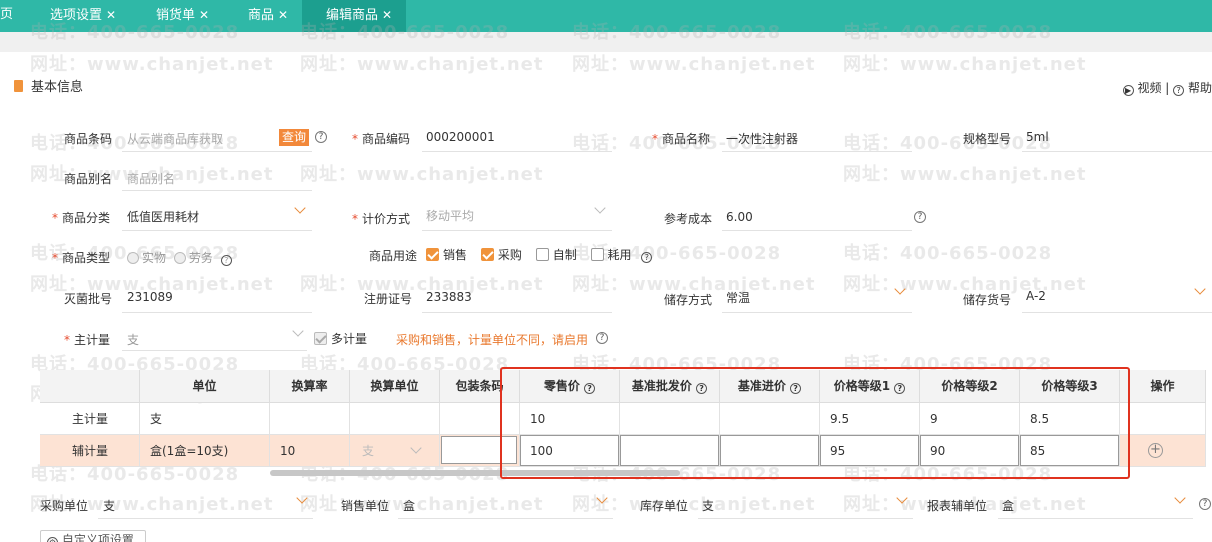 Image resolution: width=1212 pixels, height=542 pixels. What do you see at coordinates (57, 87) in the screenshot?
I see `section-title-text: 基本信息` at bounding box center [57, 87].